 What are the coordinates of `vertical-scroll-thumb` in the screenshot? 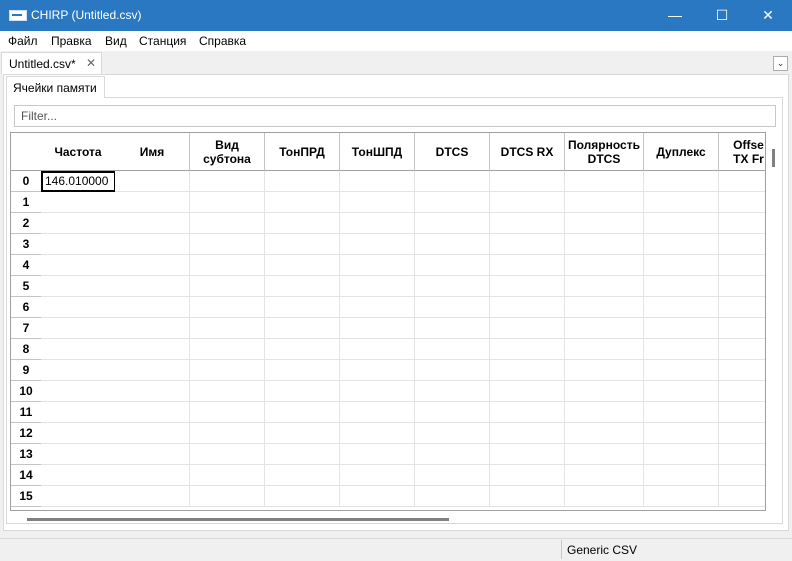 It's located at (773, 158).